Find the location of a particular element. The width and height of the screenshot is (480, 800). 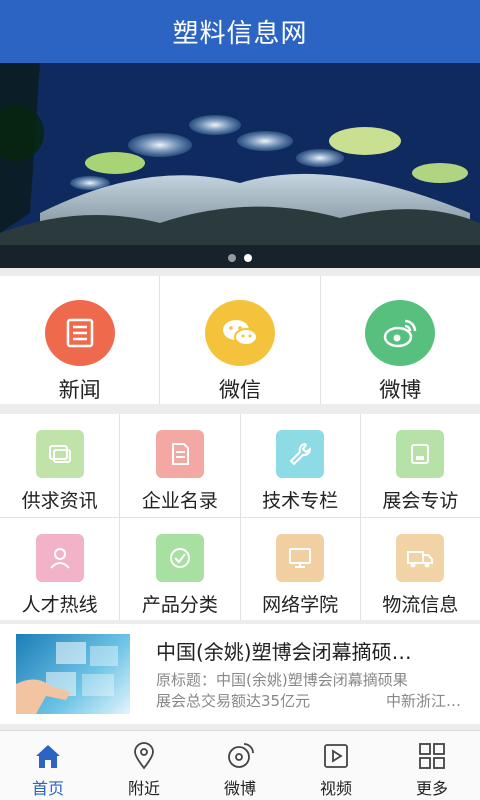

wechat-icon is located at coordinates (239, 333).